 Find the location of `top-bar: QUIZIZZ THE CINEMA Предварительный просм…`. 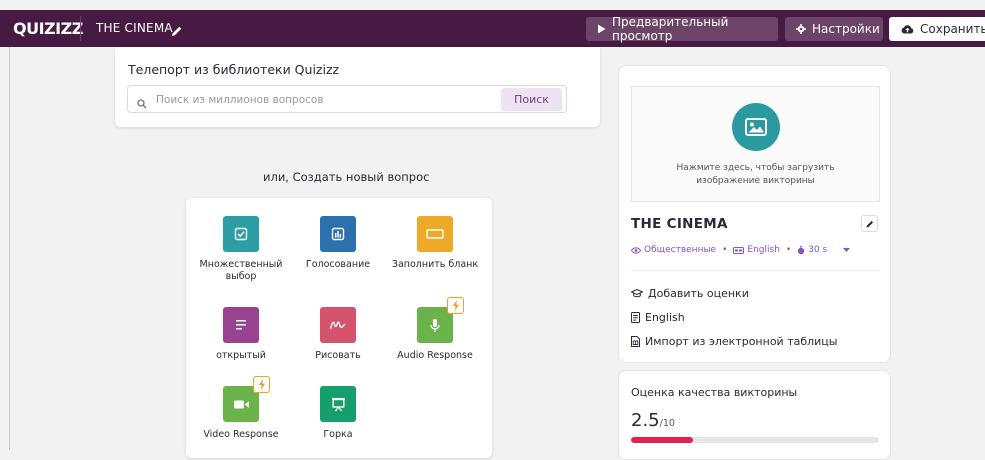

top-bar: QUIZIZZ THE CINEMA Предварительный просм… is located at coordinates (492, 28).